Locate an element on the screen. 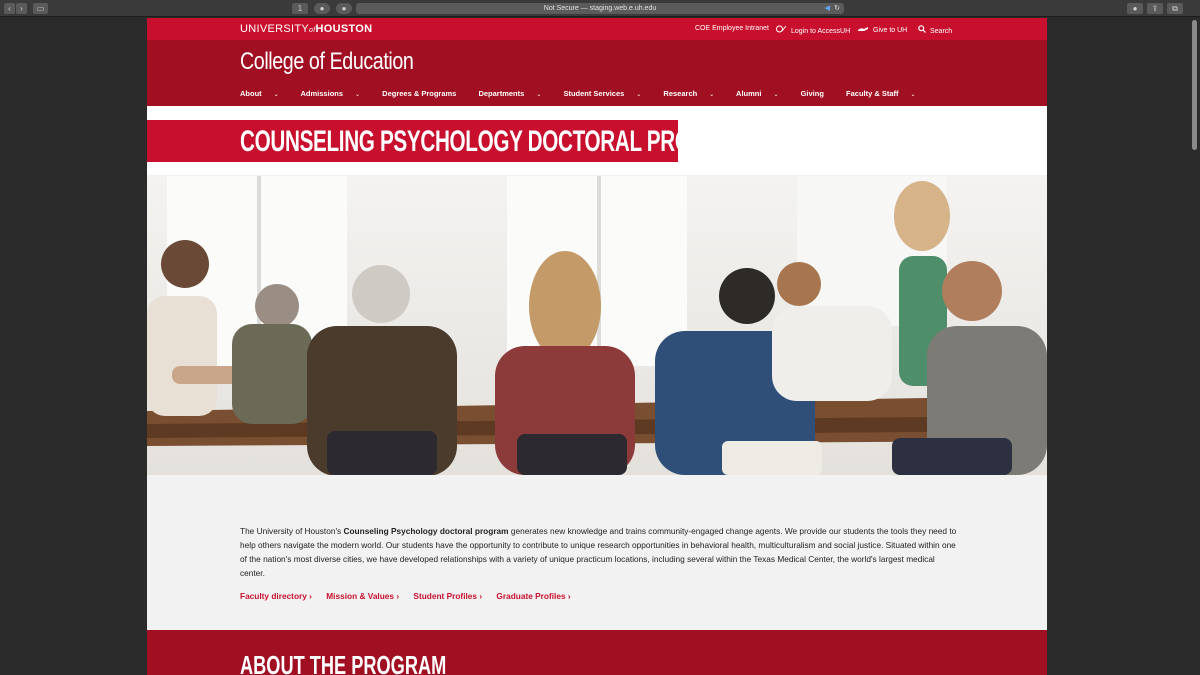 The width and height of the screenshot is (1200, 675). accessuh-link-label: Login to AccessUH is located at coordinates (821, 31).